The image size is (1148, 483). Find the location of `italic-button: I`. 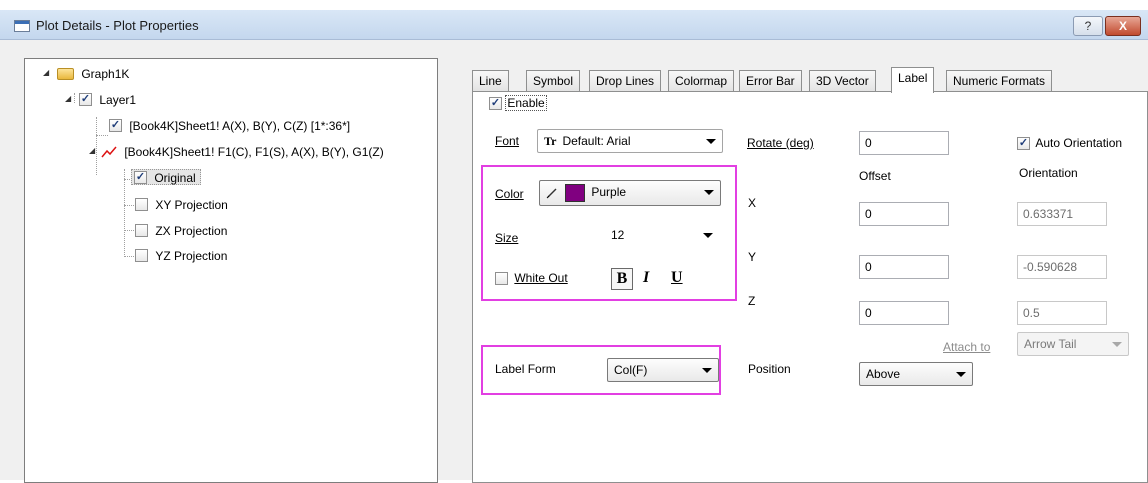

italic-button: I is located at coordinates (646, 278).